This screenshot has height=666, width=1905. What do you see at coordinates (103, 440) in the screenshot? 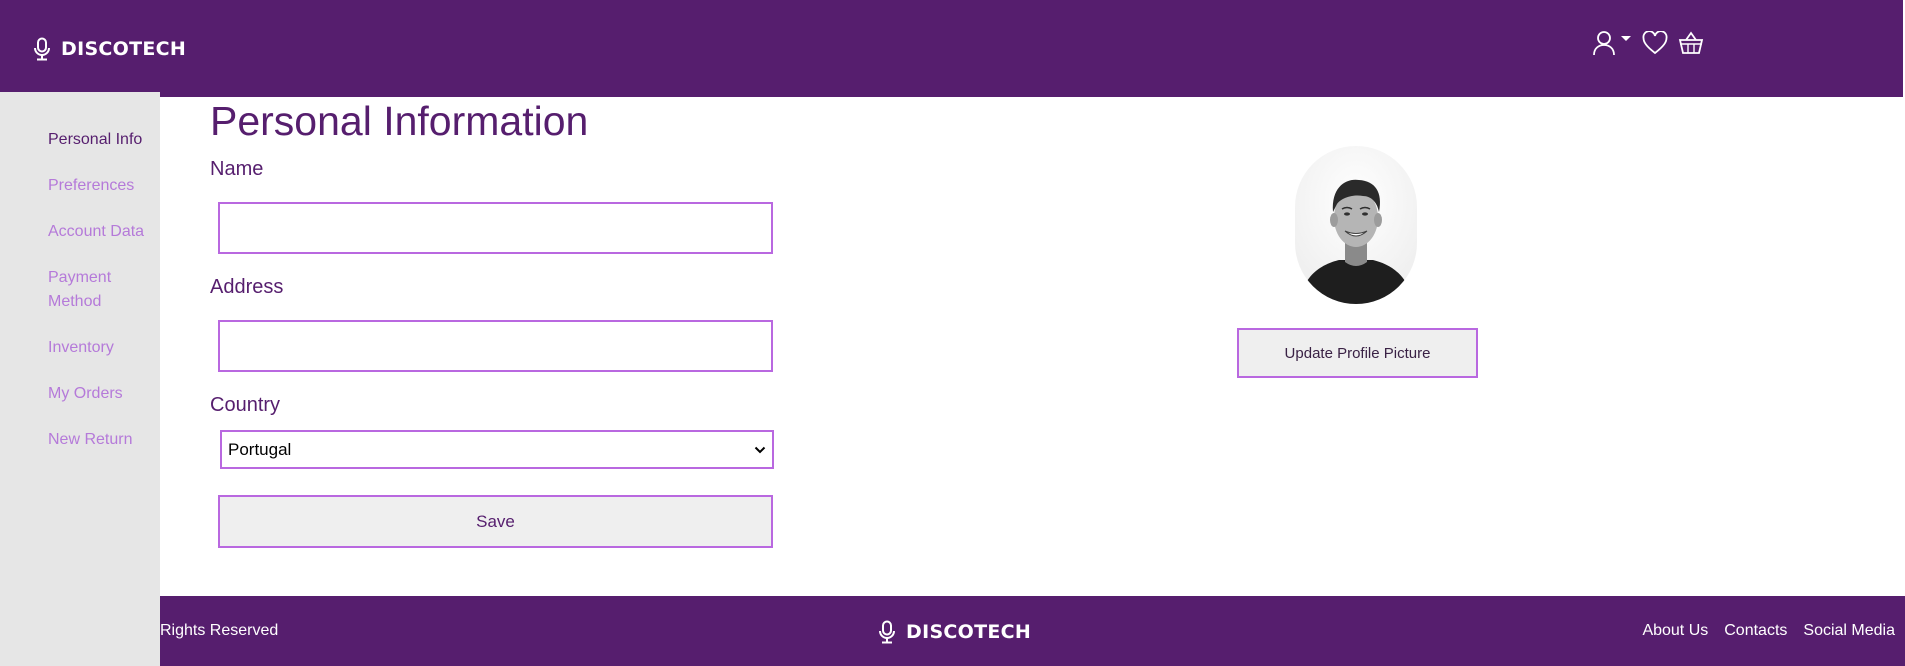
I see `sidebar-item-new-return: New Return` at bounding box center [103, 440].